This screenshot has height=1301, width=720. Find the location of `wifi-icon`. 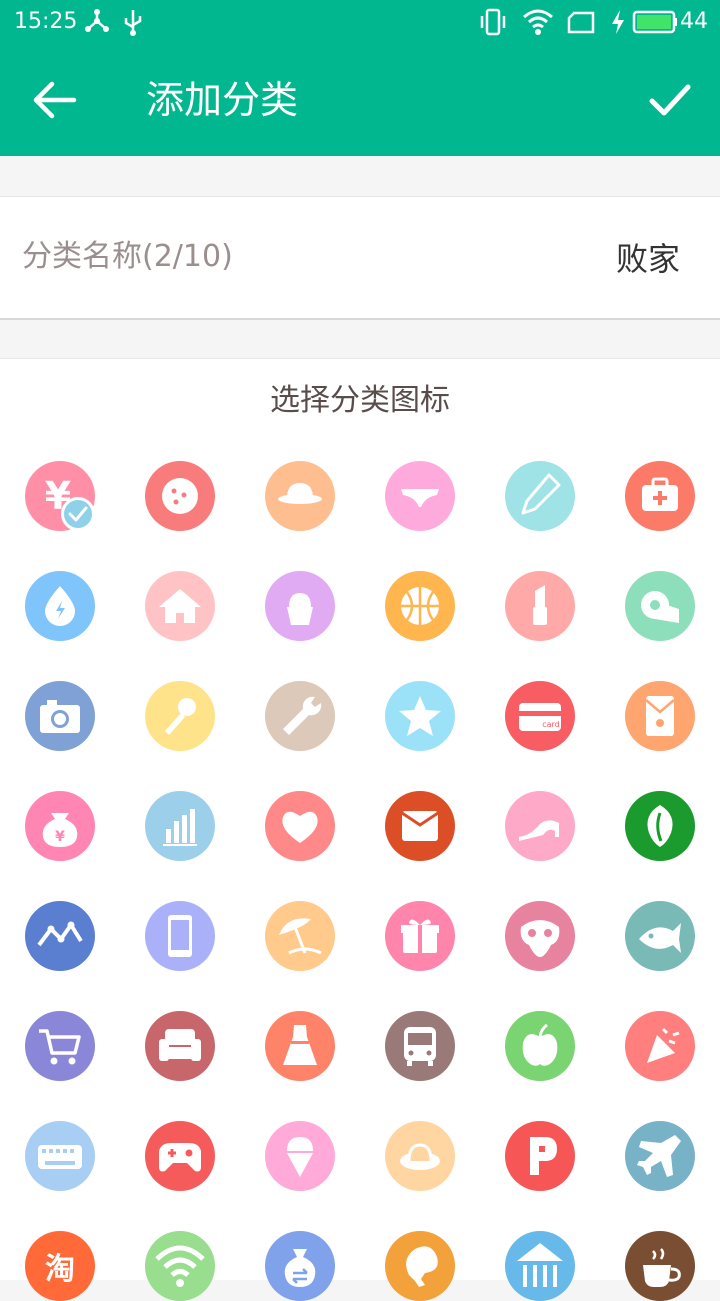

wifi-icon is located at coordinates (180, 1266).